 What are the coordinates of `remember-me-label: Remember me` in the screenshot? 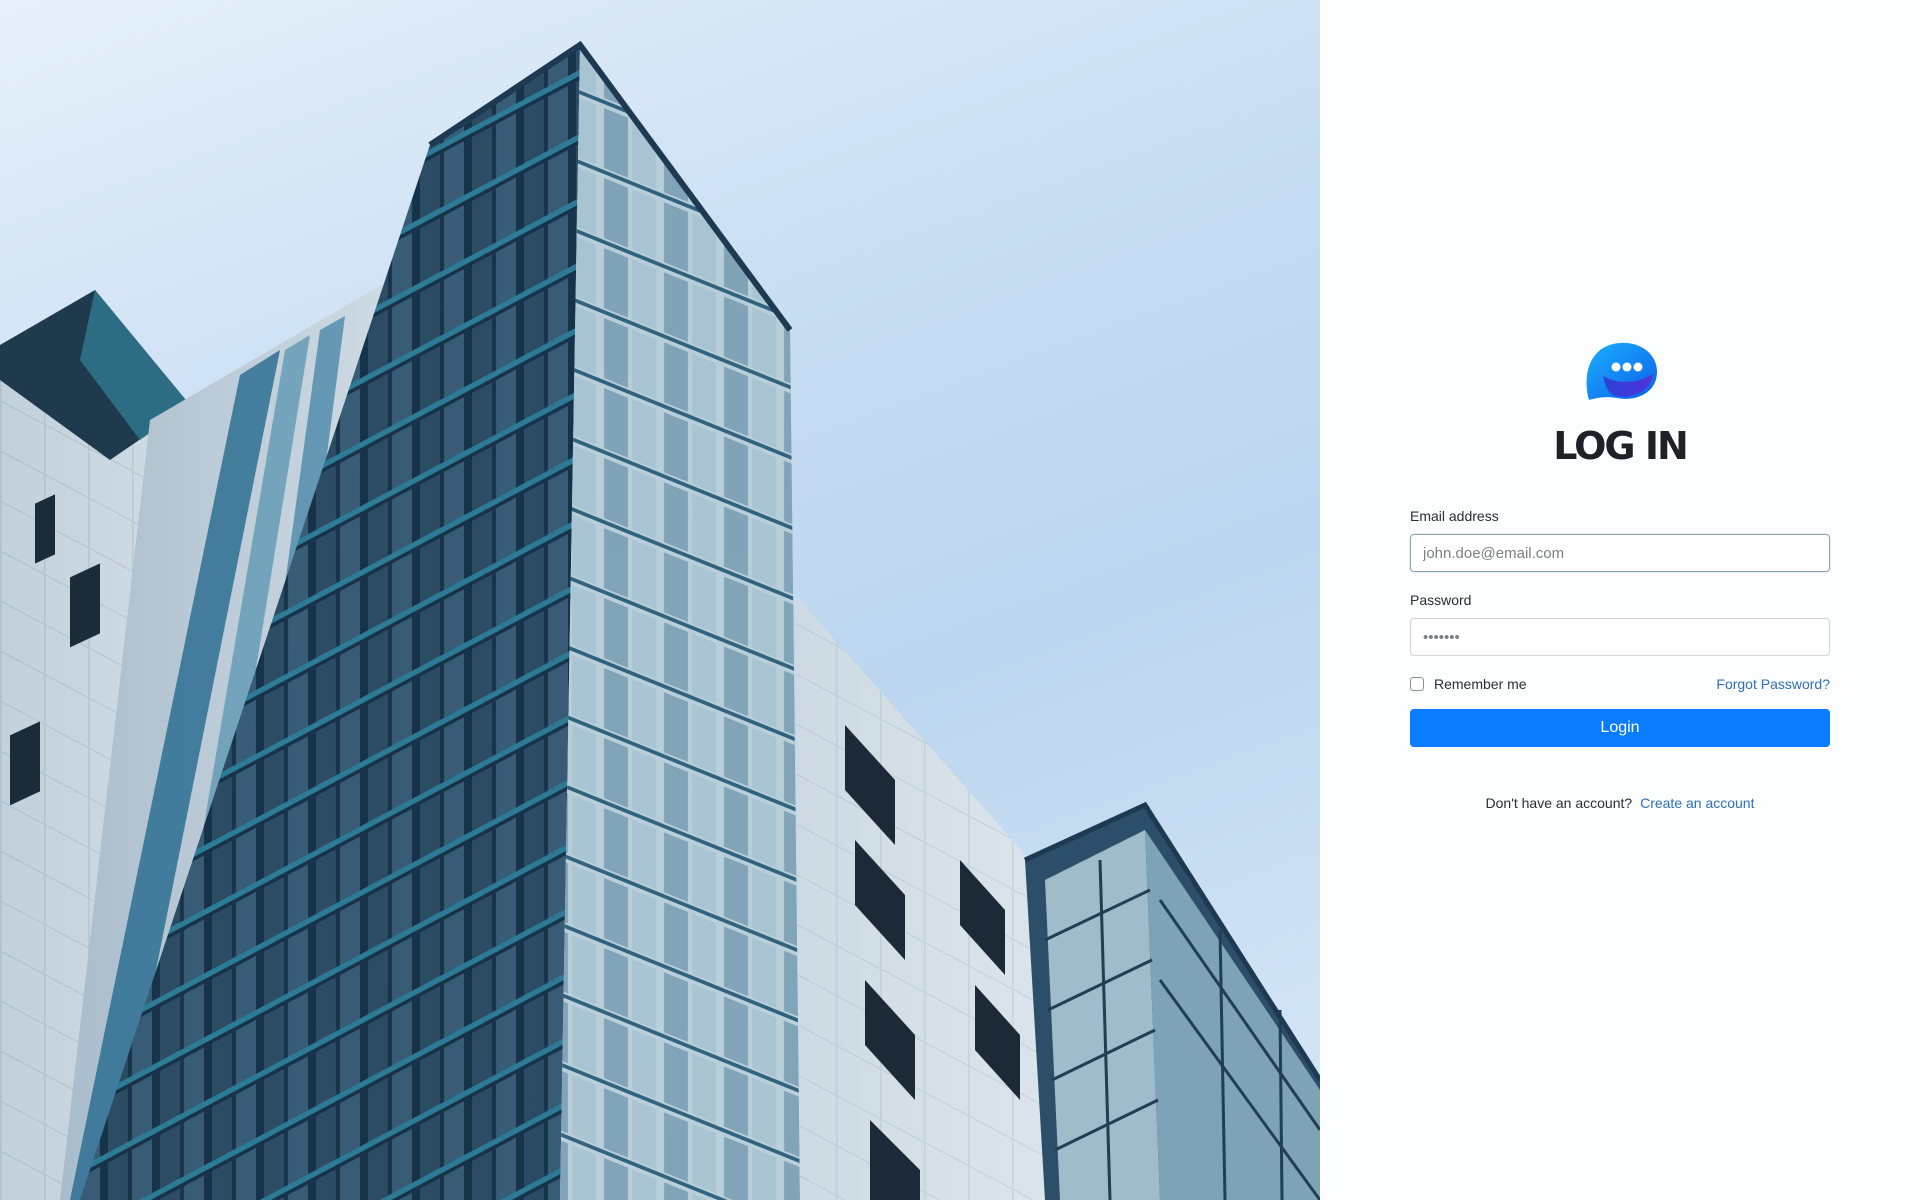 It's located at (1480, 684).